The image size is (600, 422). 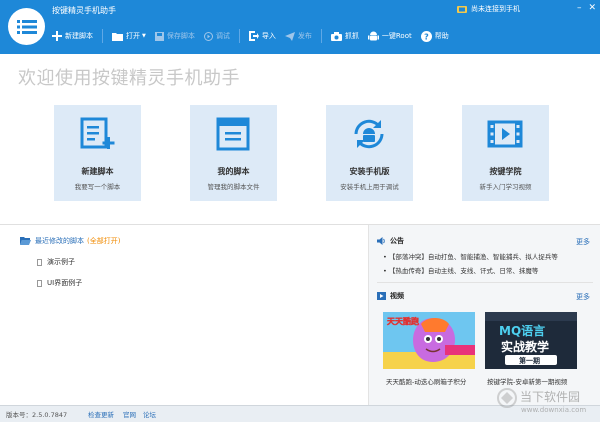 I want to click on recent-scripts-header: 最近修改的脚本 (全部打开), so click(x=70, y=241).